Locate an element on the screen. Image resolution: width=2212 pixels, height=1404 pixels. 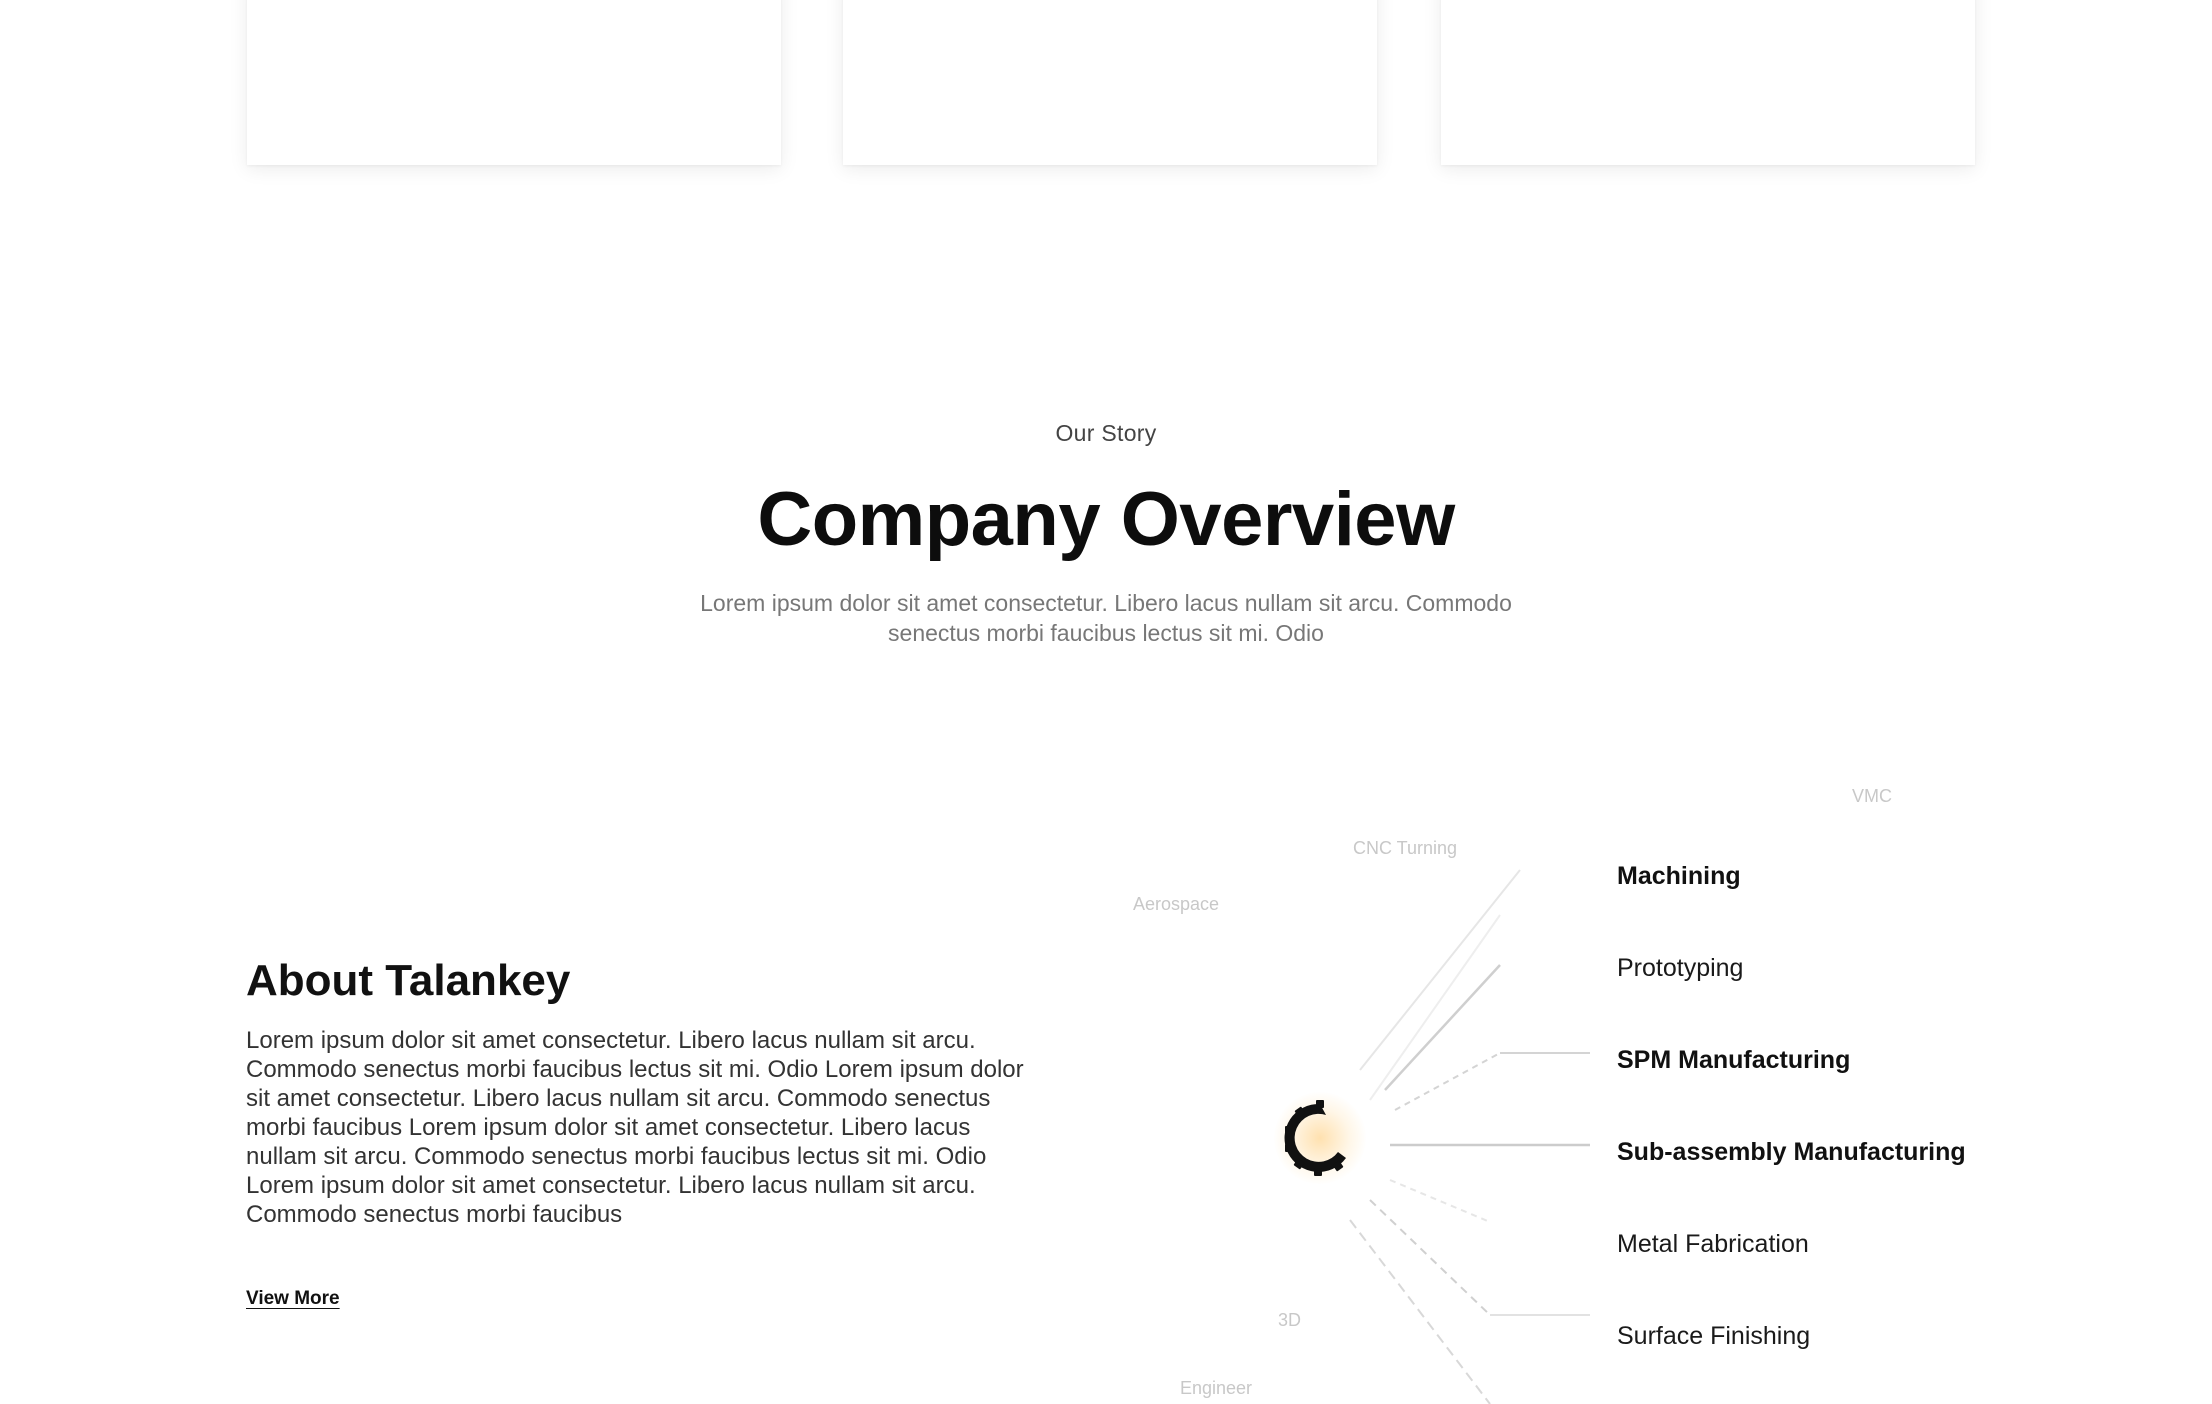
view-more-link: View More is located at coordinates (293, 1299).